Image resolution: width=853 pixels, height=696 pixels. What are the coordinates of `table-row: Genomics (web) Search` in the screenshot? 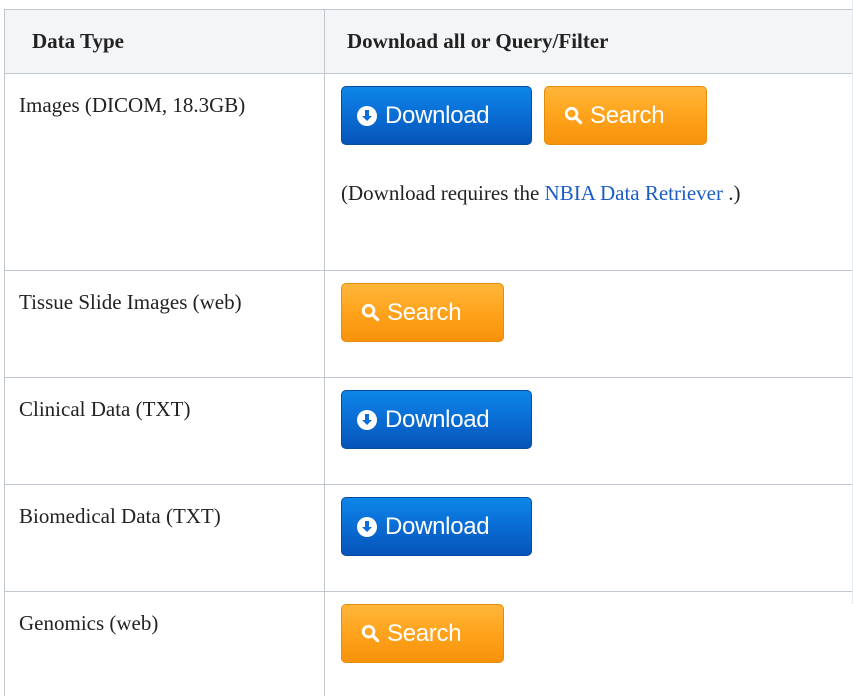 It's located at (429, 644).